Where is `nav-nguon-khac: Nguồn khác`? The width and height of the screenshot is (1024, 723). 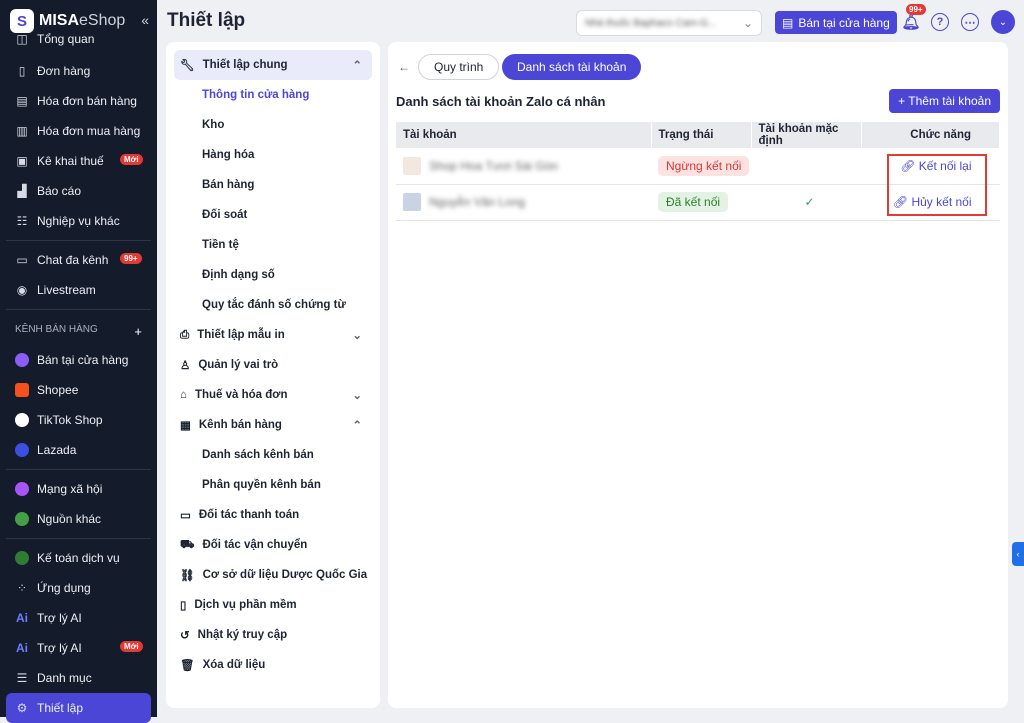 nav-nguon-khac: Nguồn khác is located at coordinates (78, 519).